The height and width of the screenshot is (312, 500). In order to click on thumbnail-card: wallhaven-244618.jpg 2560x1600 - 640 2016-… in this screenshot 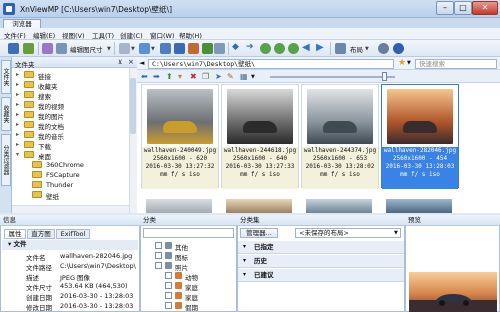, I will do `click(260, 136)`.